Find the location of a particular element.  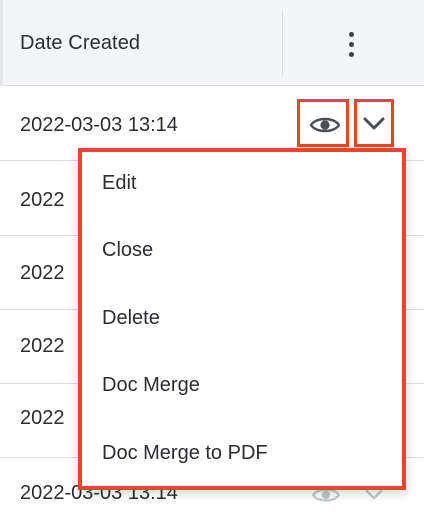

dropdown-button-highlight is located at coordinates (374, 123).